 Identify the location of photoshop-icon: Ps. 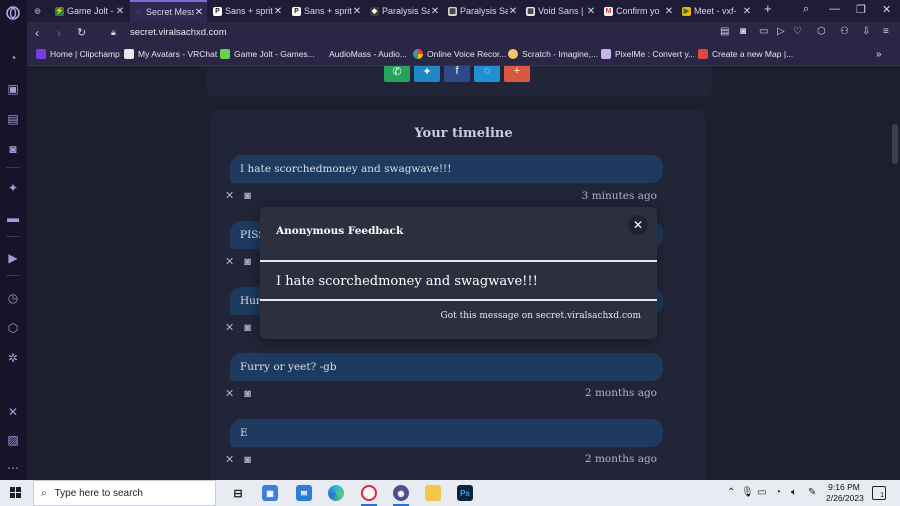
(465, 493).